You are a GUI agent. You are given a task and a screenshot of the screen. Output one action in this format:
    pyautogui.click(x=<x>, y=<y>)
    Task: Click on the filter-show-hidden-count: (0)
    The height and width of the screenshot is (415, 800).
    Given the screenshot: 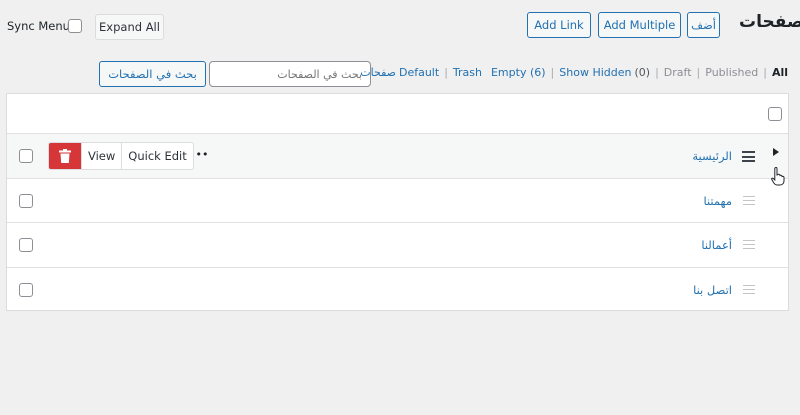 What is the action you would take?
    pyautogui.click(x=642, y=72)
    